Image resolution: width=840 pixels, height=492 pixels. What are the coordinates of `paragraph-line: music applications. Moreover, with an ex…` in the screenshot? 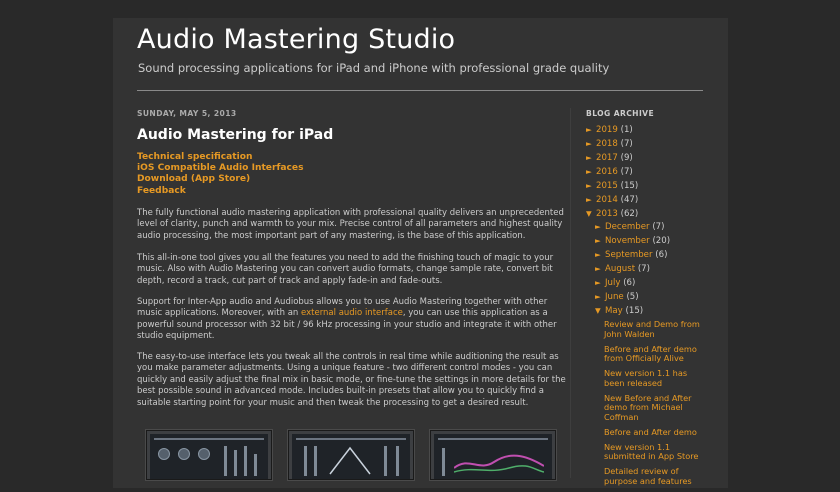 It's located at (343, 313).